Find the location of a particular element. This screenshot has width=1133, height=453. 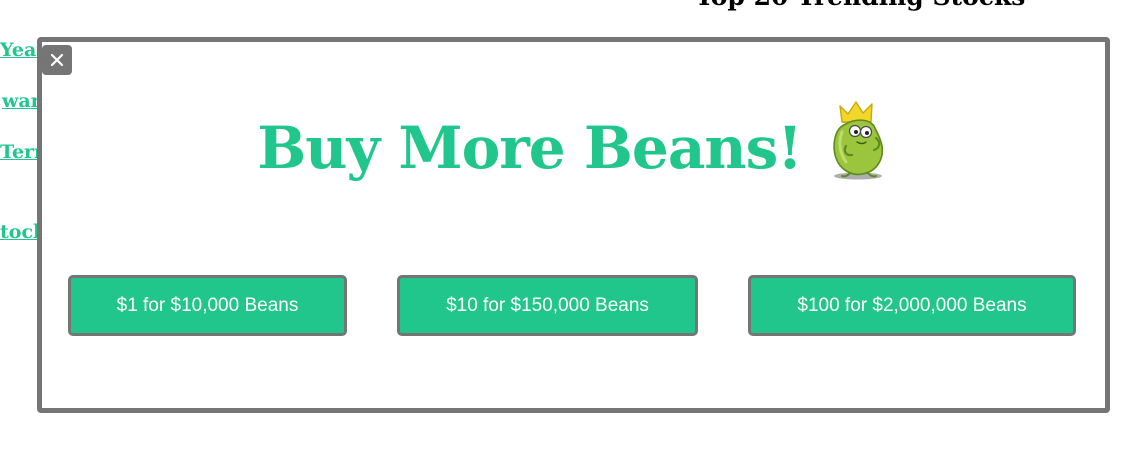

close-button is located at coordinates (57, 60).